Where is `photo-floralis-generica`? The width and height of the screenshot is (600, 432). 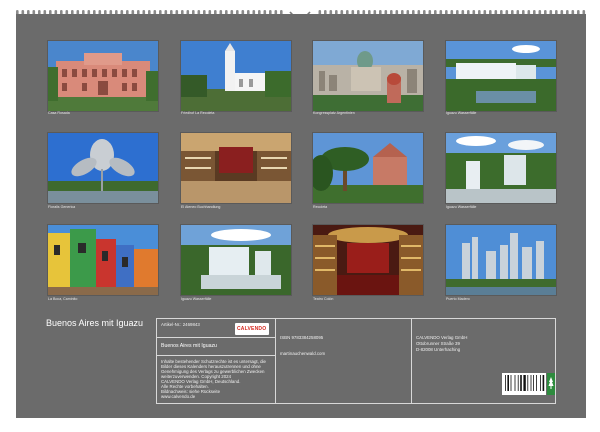
photo-floralis-generica is located at coordinates (103, 168).